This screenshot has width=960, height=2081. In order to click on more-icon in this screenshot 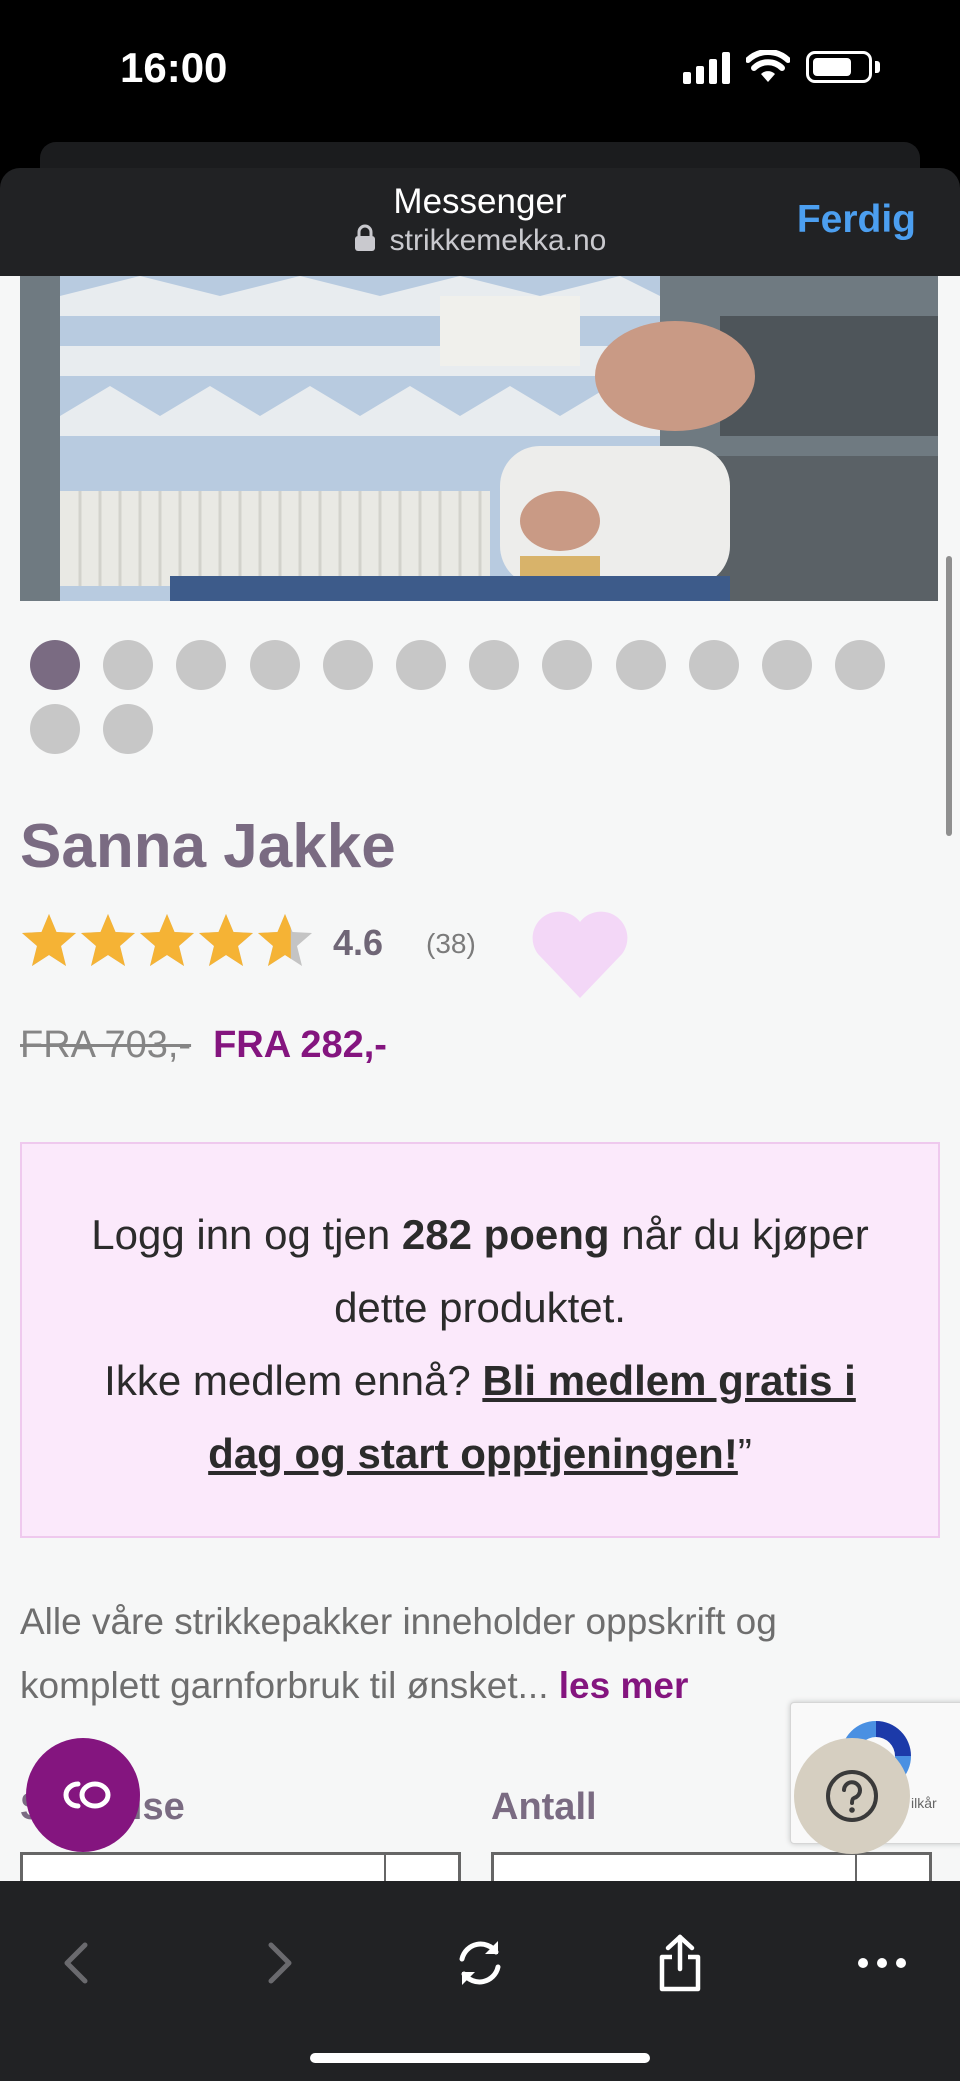, I will do `click(882, 1963)`.